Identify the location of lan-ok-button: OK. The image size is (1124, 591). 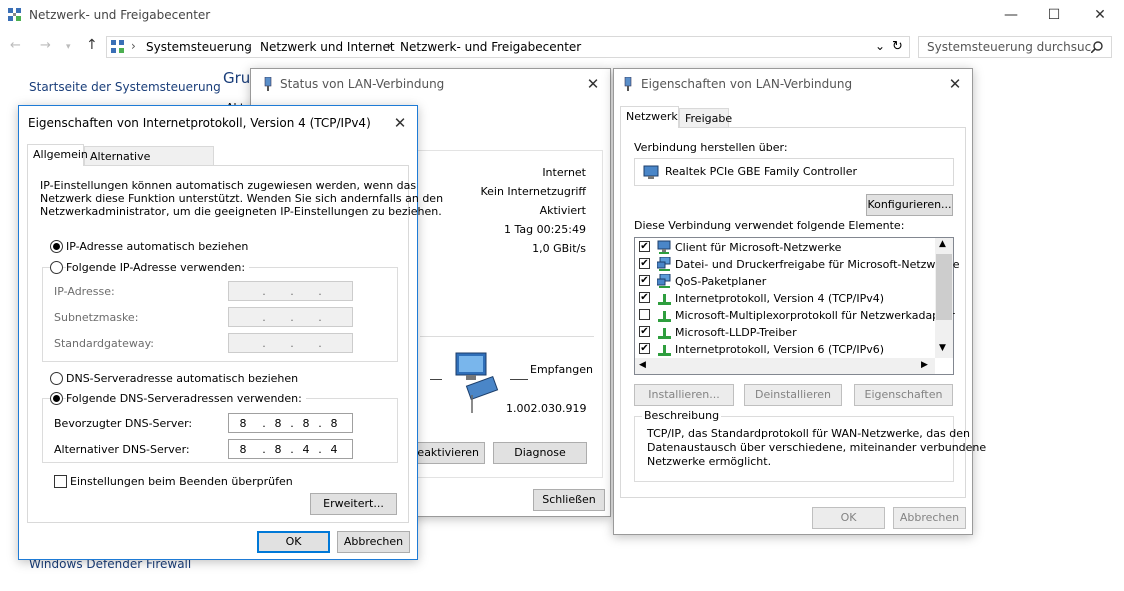
(848, 518).